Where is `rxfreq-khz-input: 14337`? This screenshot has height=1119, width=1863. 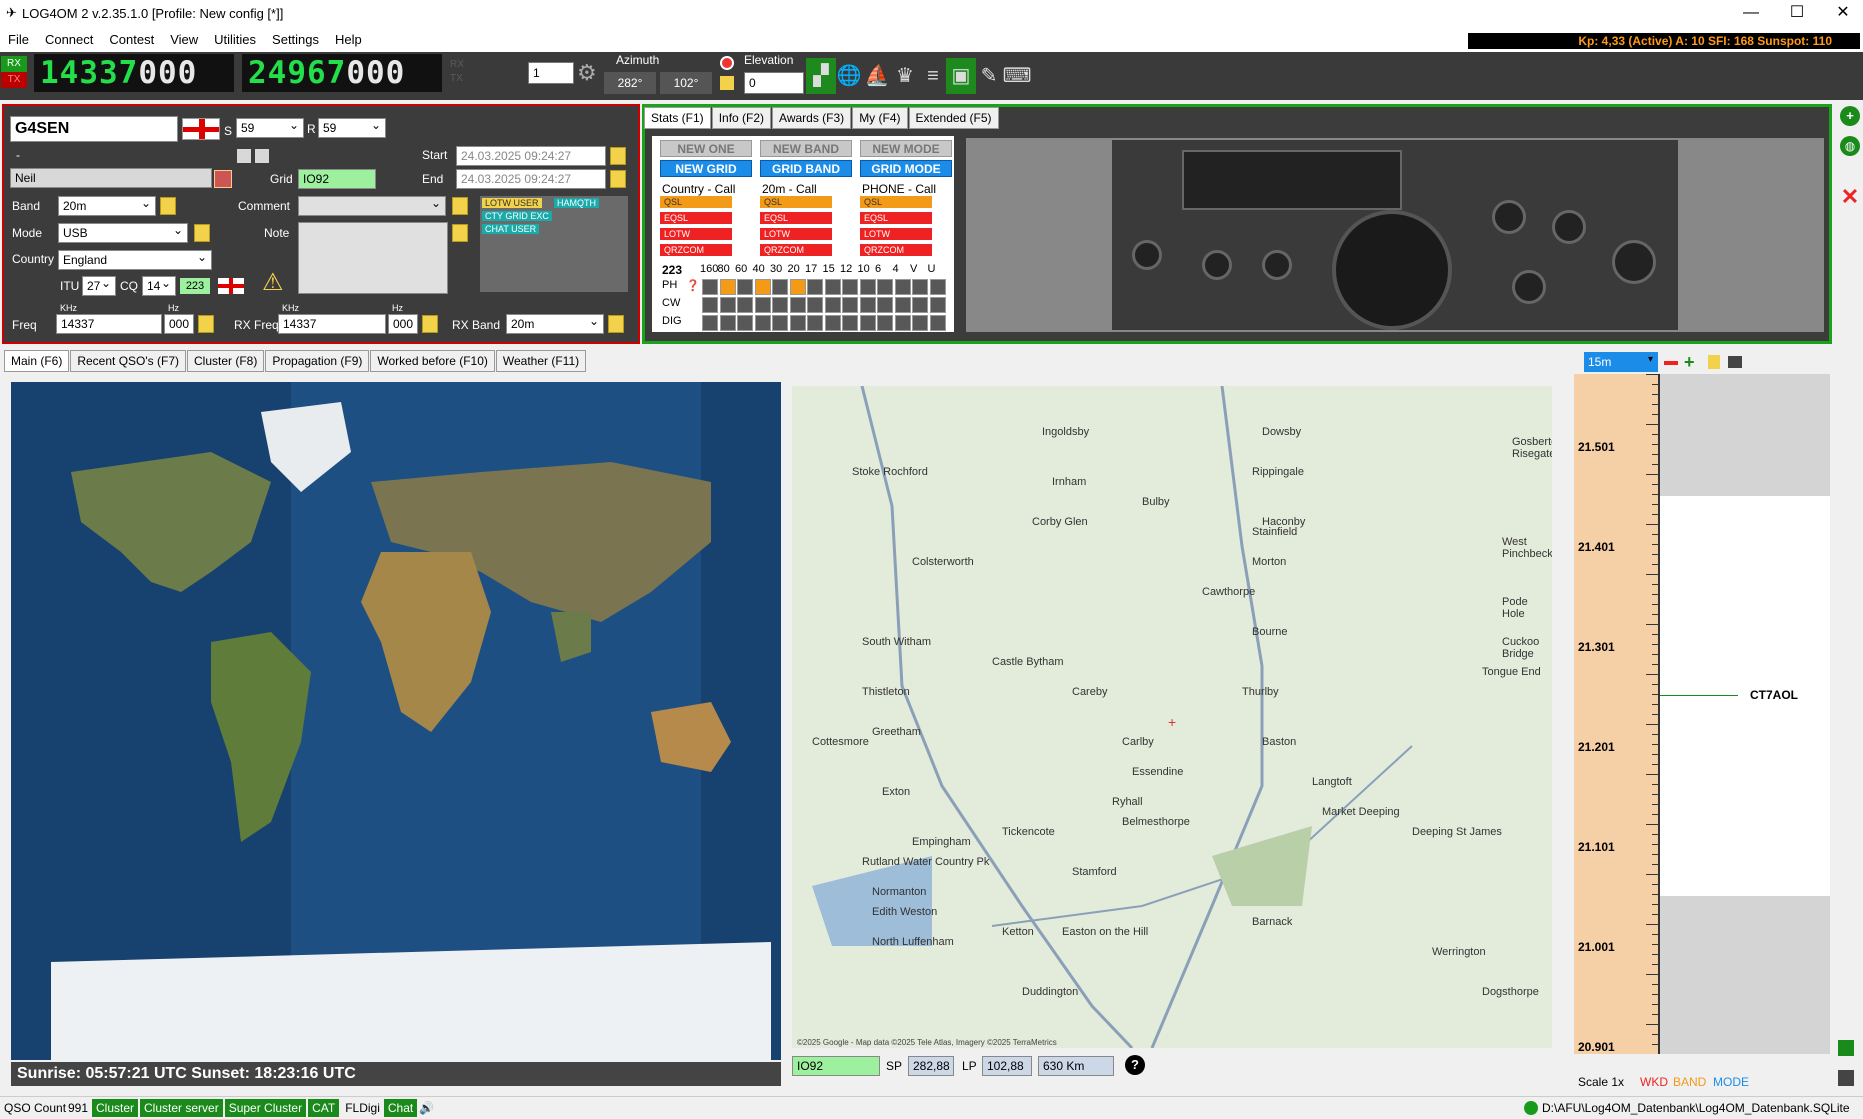
rxfreq-khz-input: 14337 is located at coordinates (332, 324).